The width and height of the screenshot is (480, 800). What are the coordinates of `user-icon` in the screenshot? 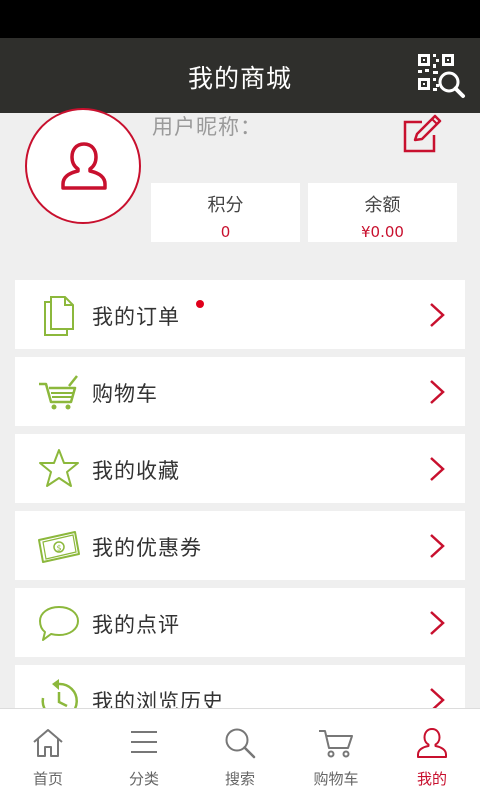 It's located at (432, 743).